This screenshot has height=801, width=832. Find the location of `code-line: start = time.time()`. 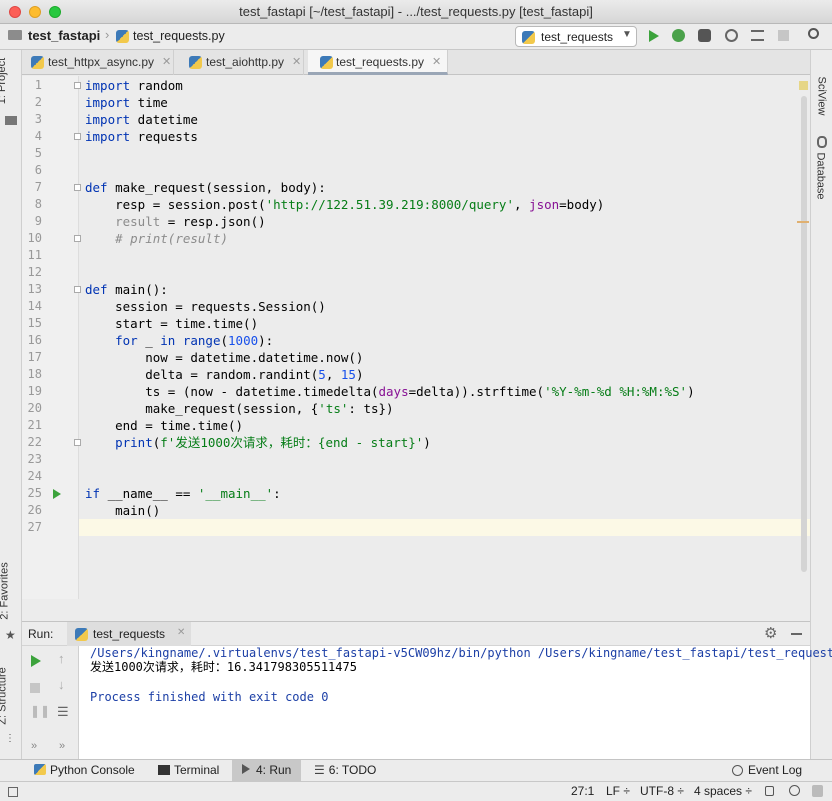

code-line: start = time.time() is located at coordinates (172, 323).